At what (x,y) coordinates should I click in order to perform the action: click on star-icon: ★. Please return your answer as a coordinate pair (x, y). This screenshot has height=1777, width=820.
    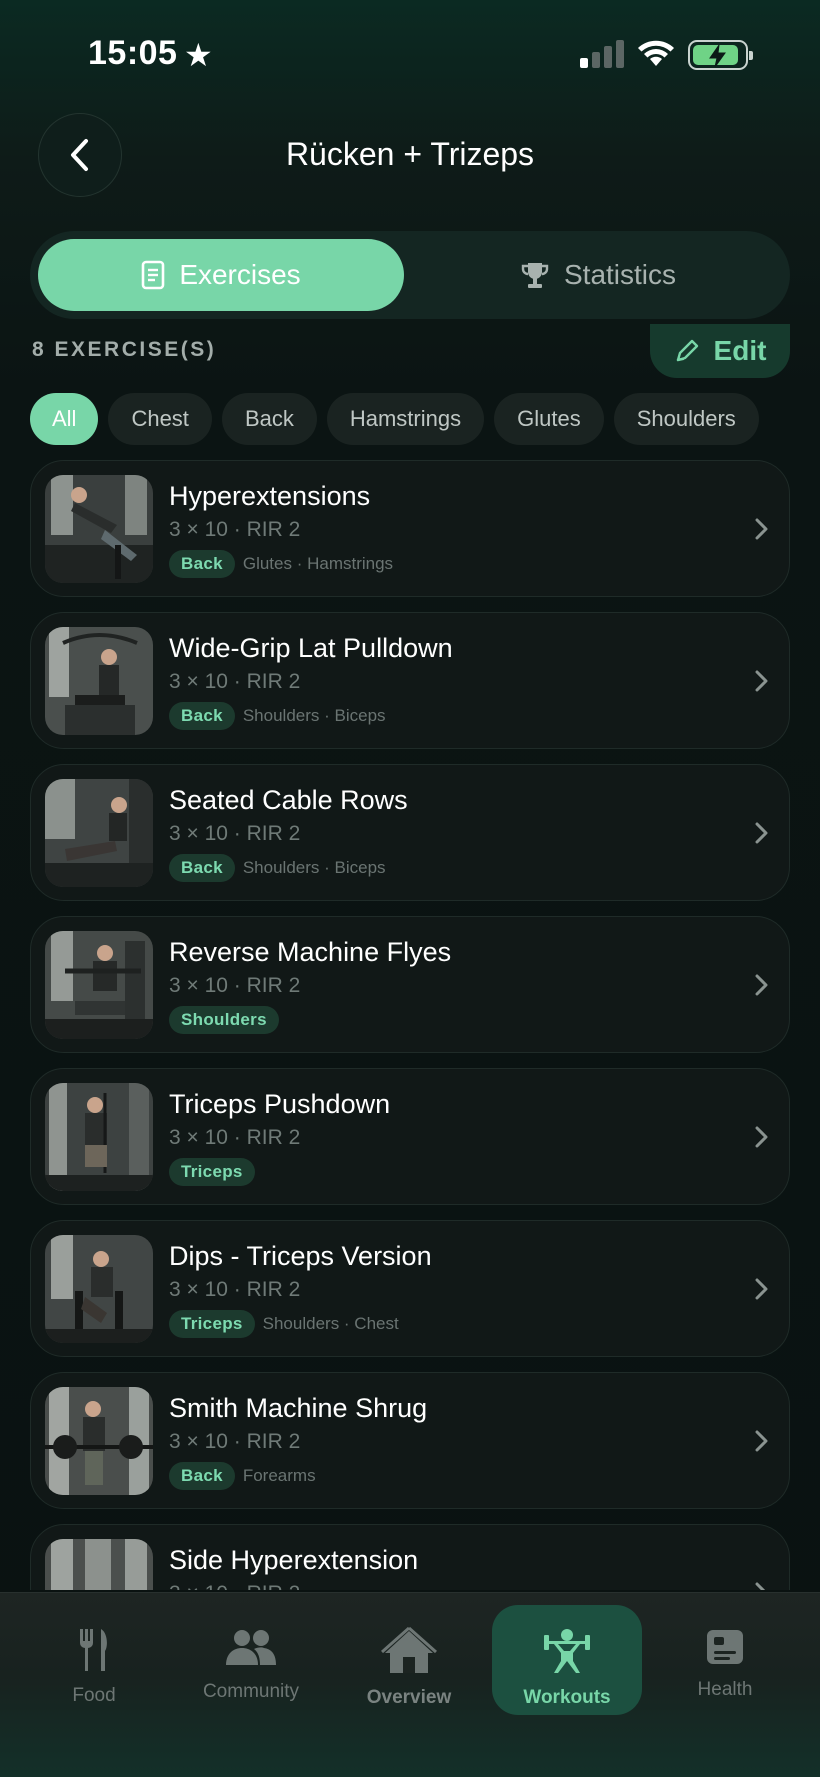
    Looking at the image, I should click on (198, 55).